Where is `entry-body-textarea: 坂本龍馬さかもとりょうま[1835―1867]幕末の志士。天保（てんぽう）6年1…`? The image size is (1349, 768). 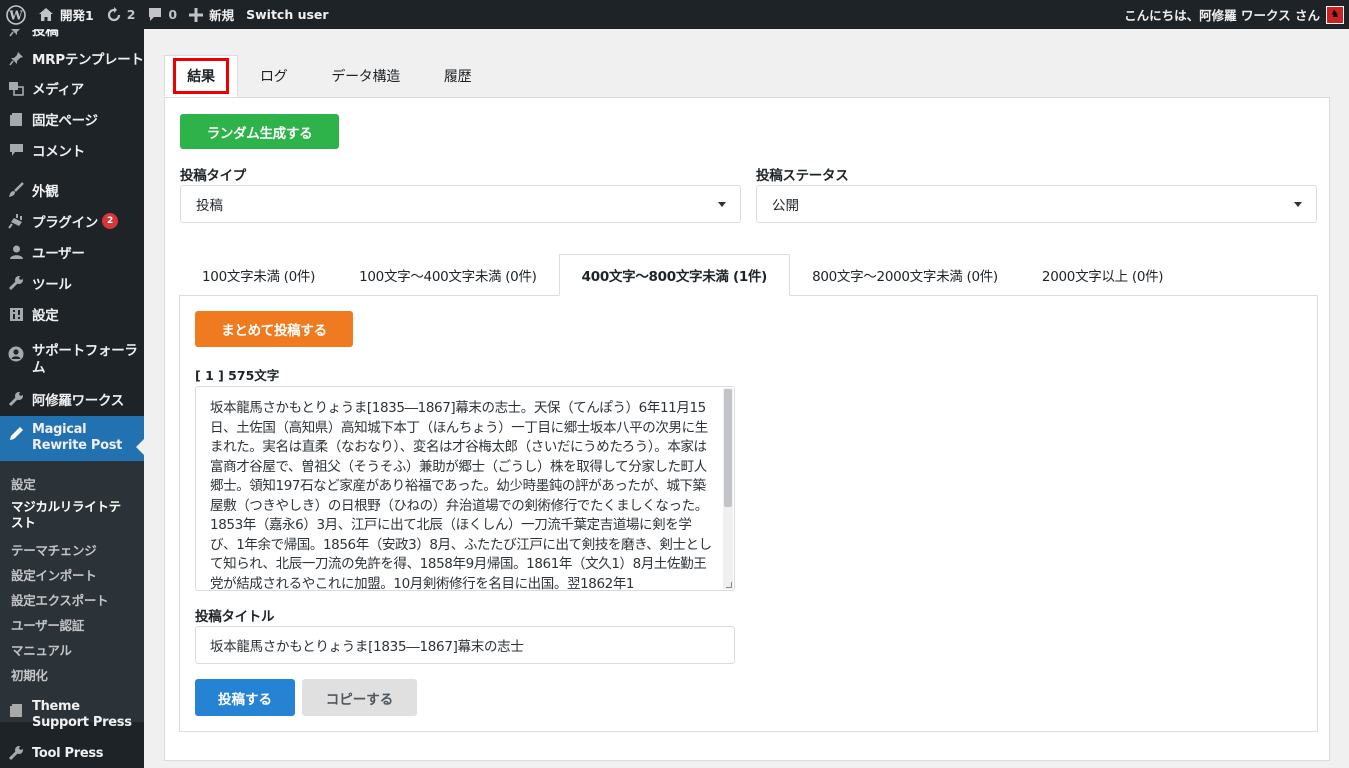
entry-body-textarea: 坂本龍馬さかもとりょうま[1835―1867]幕末の志士。天保（てんぽう）6年1… is located at coordinates (465, 488).